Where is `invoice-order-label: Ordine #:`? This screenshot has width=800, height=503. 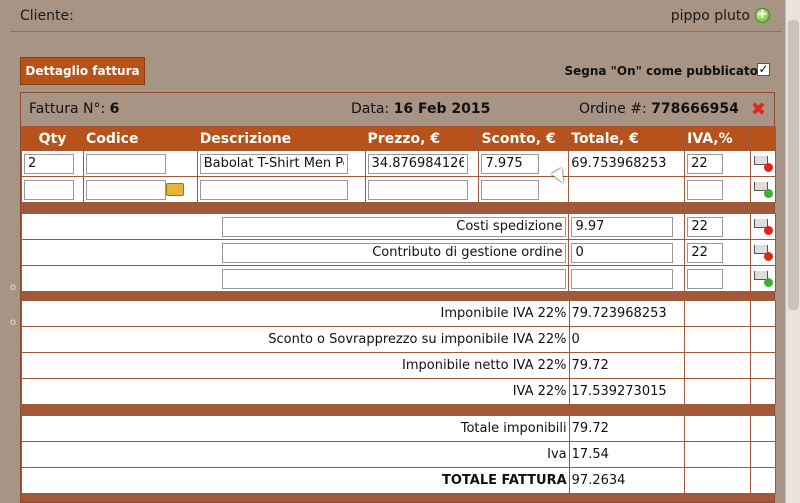 invoice-order-label: Ordine #: is located at coordinates (613, 109).